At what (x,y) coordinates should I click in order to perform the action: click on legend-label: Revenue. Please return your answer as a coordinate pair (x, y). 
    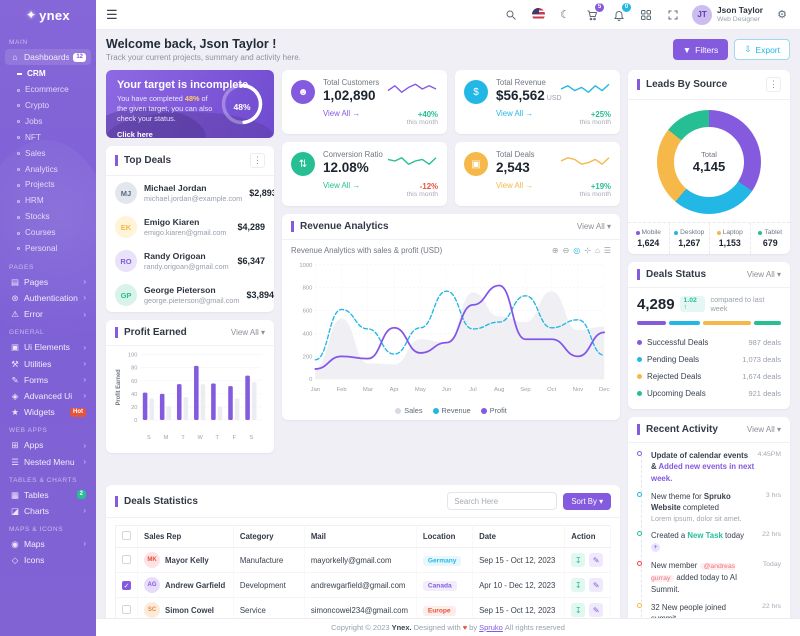
    Looking at the image, I should click on (456, 410).